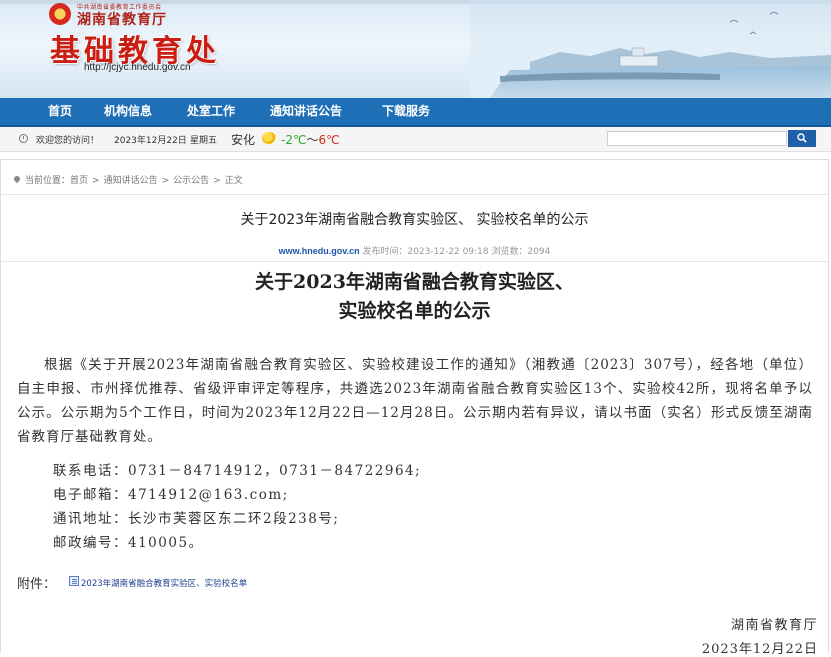 This screenshot has height=657, width=831. I want to click on document-heading-line2: 实验校名单的公示, so click(414, 311).